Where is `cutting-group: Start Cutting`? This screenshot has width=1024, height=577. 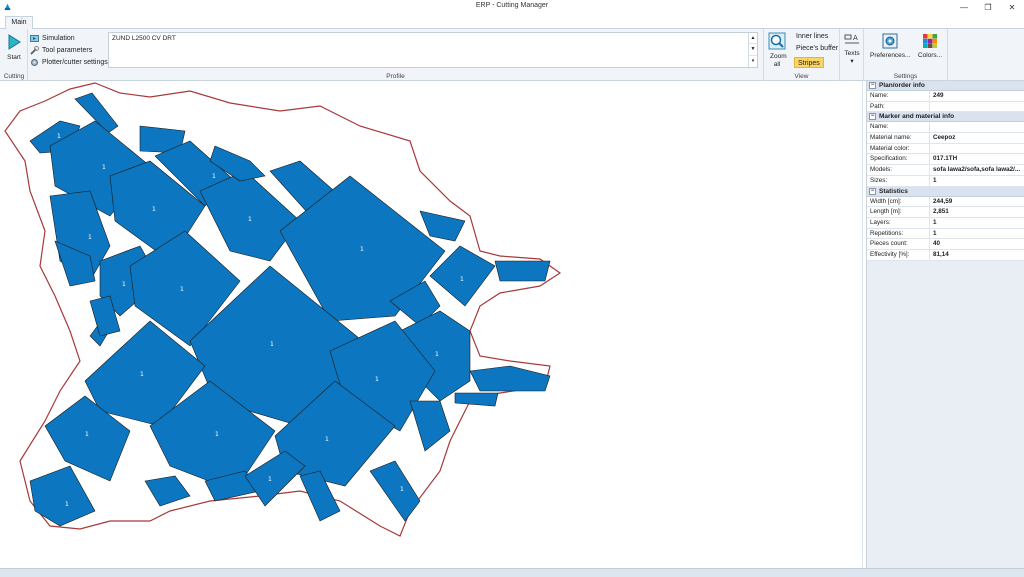 cutting-group: Start Cutting is located at coordinates (14, 55).